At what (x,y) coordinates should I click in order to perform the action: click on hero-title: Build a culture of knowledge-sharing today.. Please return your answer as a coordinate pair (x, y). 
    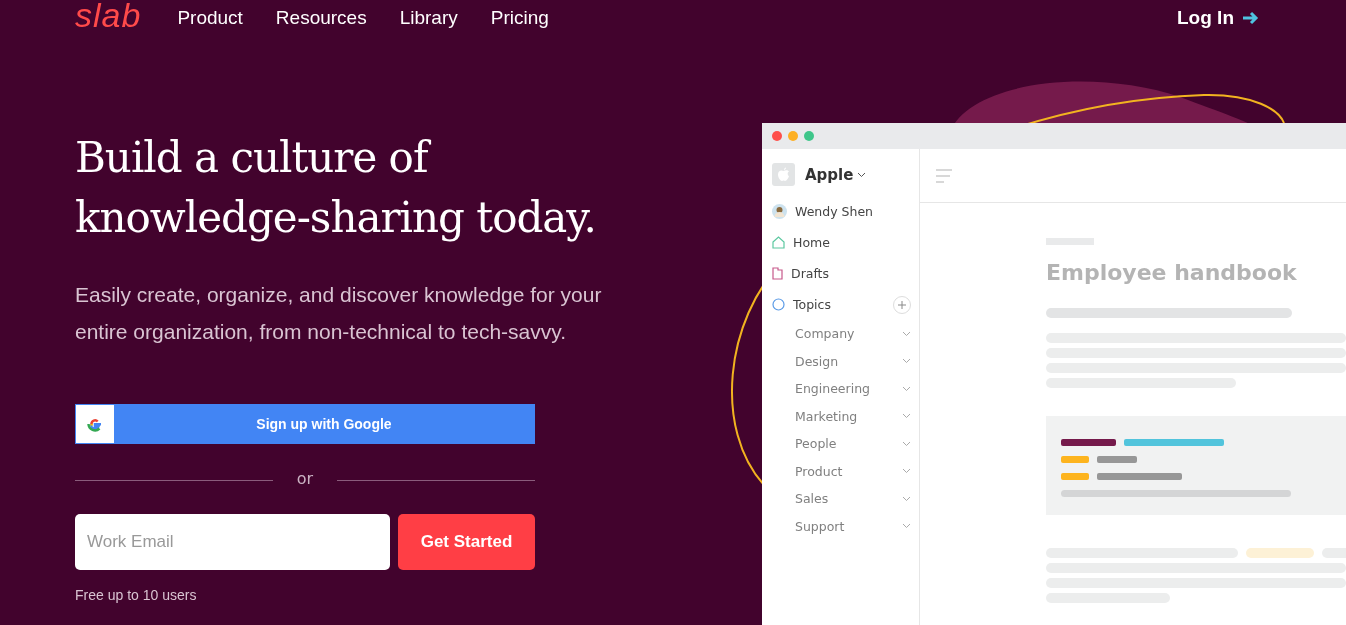
    Looking at the image, I should click on (336, 188).